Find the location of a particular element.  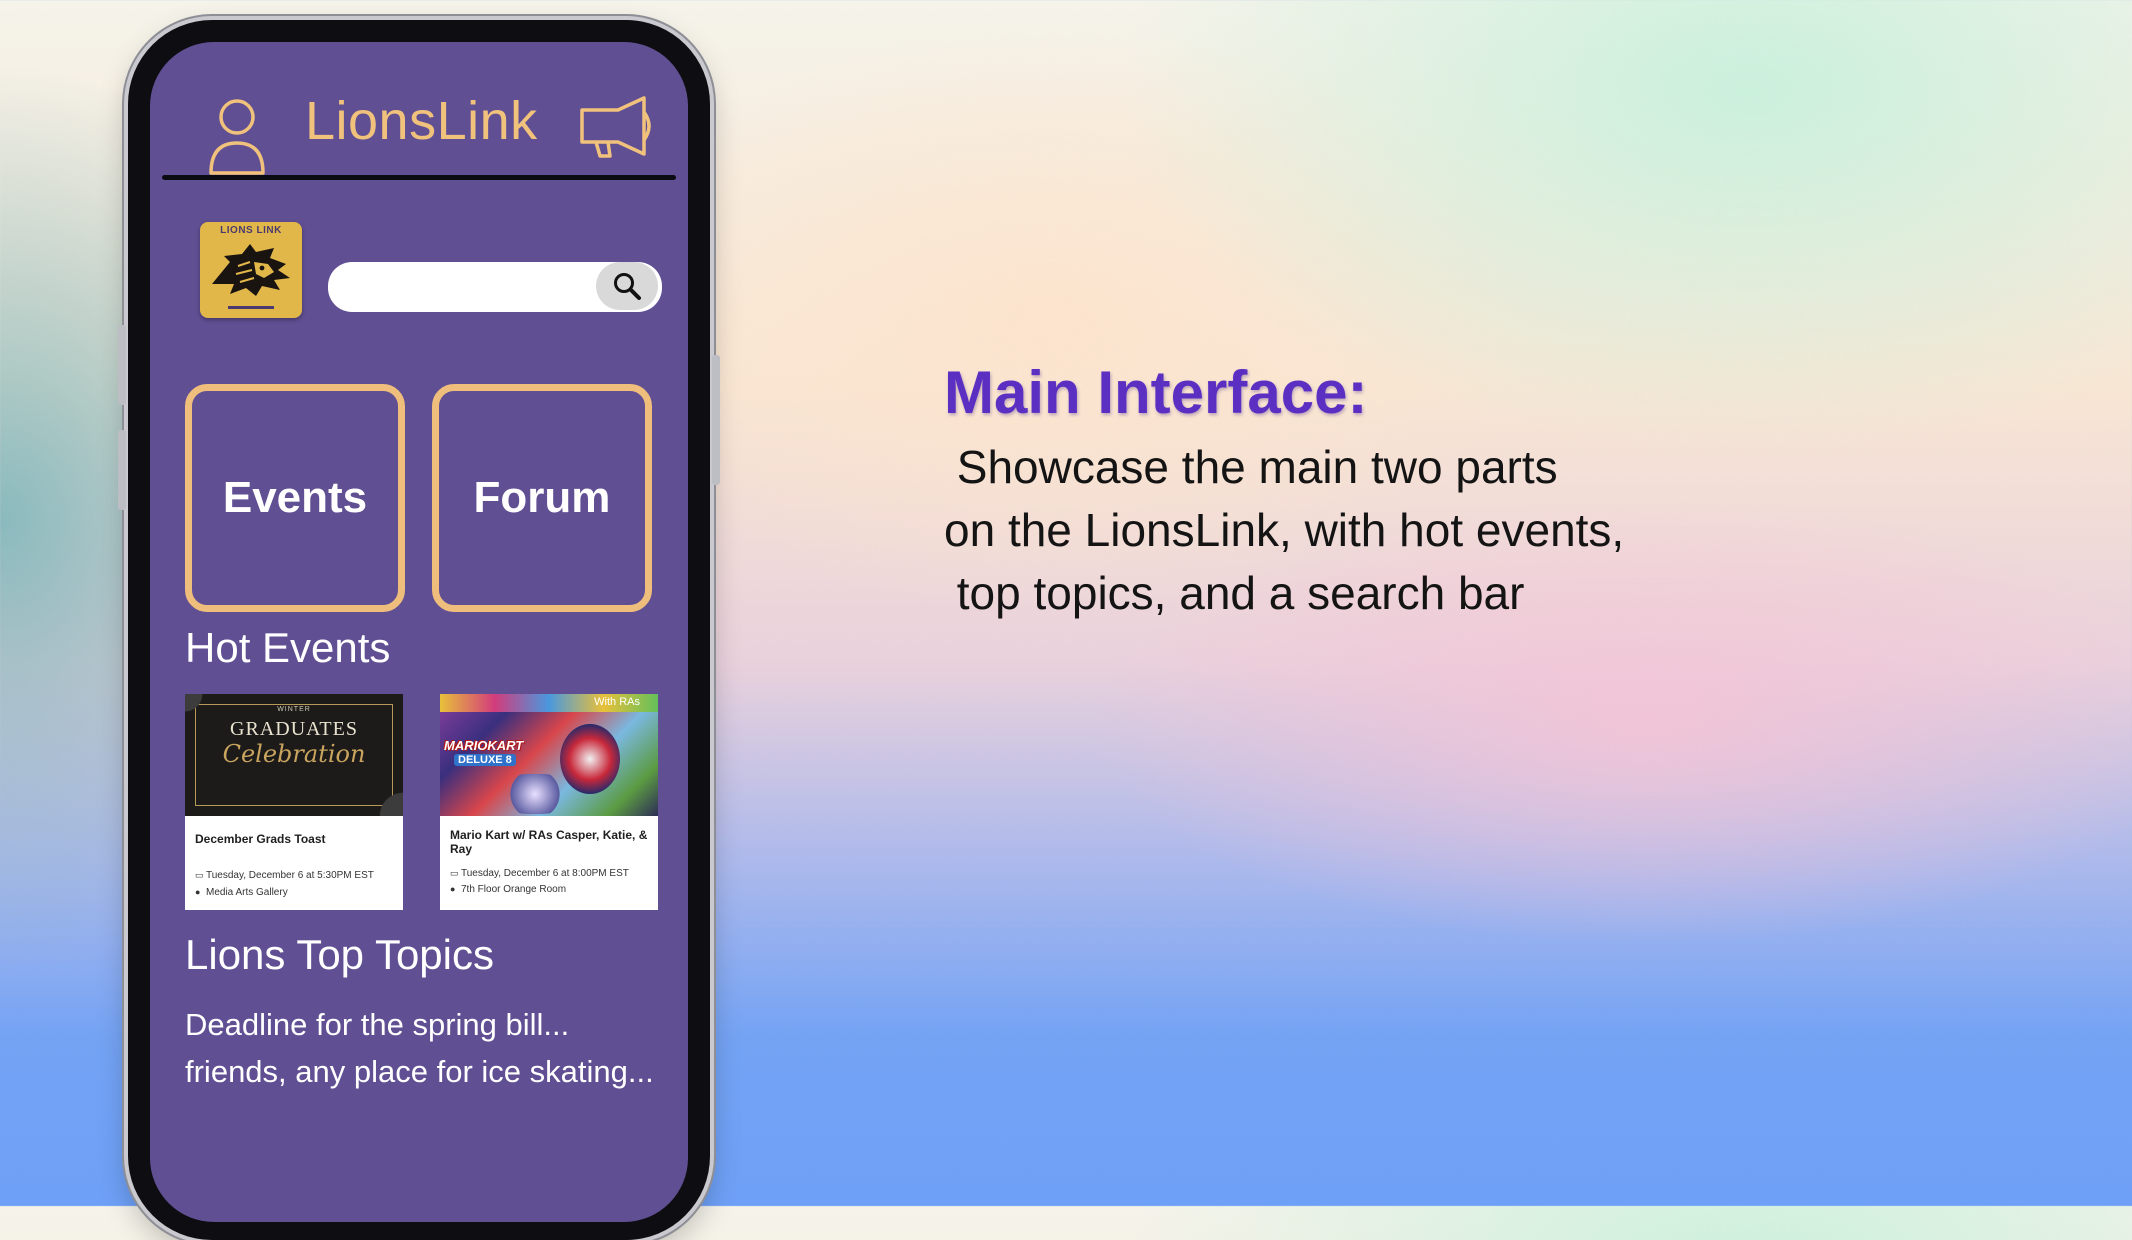

event-image: WINTER GRADUATES Celebration is located at coordinates (294, 755).